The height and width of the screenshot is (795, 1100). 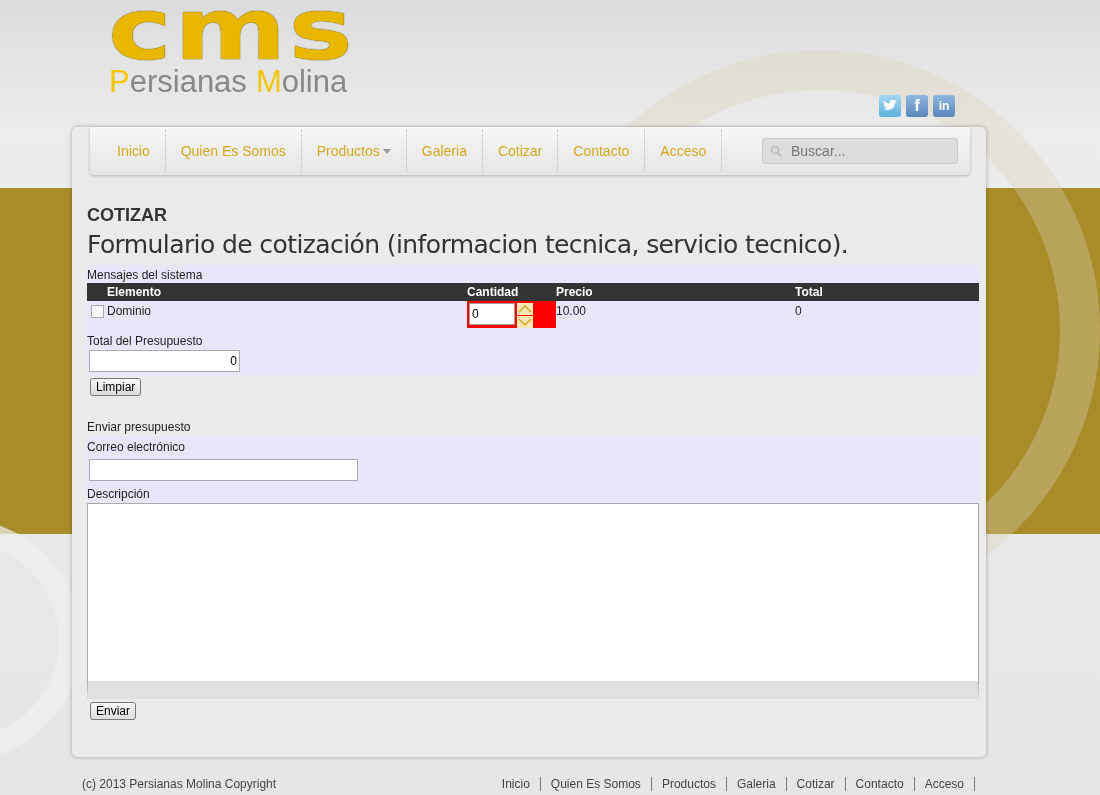 What do you see at coordinates (301, 81) in the screenshot?
I see `logo-text: Molina` at bounding box center [301, 81].